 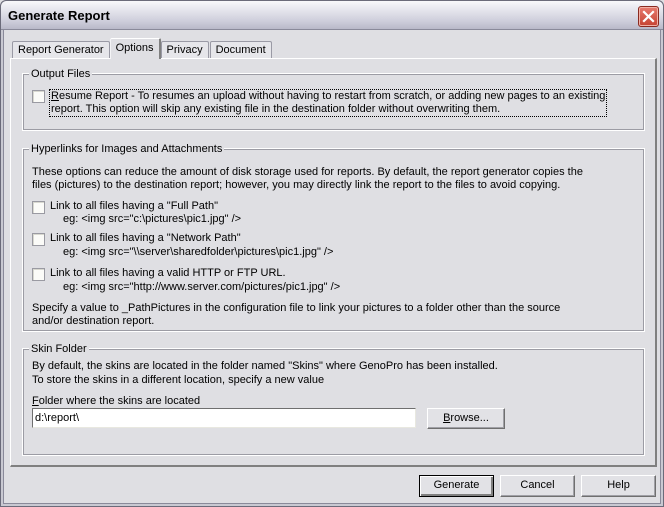 What do you see at coordinates (135, 48) in the screenshot?
I see `tab-options: Options` at bounding box center [135, 48].